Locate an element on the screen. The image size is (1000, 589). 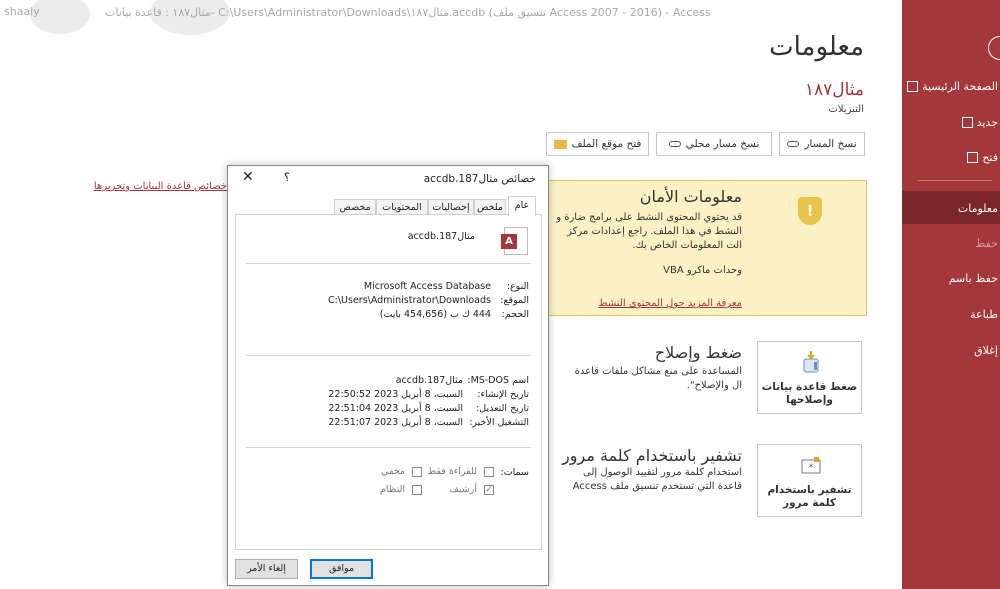
learn-more-active-content-link: معرفة المزيد حول المحتوى النشط is located at coordinates (670, 303).